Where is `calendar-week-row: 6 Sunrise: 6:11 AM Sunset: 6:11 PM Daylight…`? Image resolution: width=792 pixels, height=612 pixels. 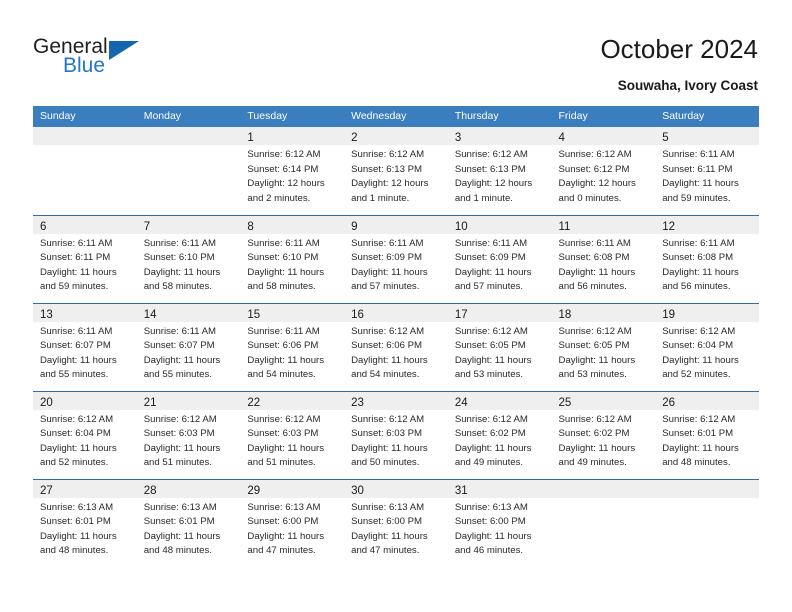 calendar-week-row: 6 Sunrise: 6:11 AM Sunset: 6:11 PM Daylight… is located at coordinates (396, 258).